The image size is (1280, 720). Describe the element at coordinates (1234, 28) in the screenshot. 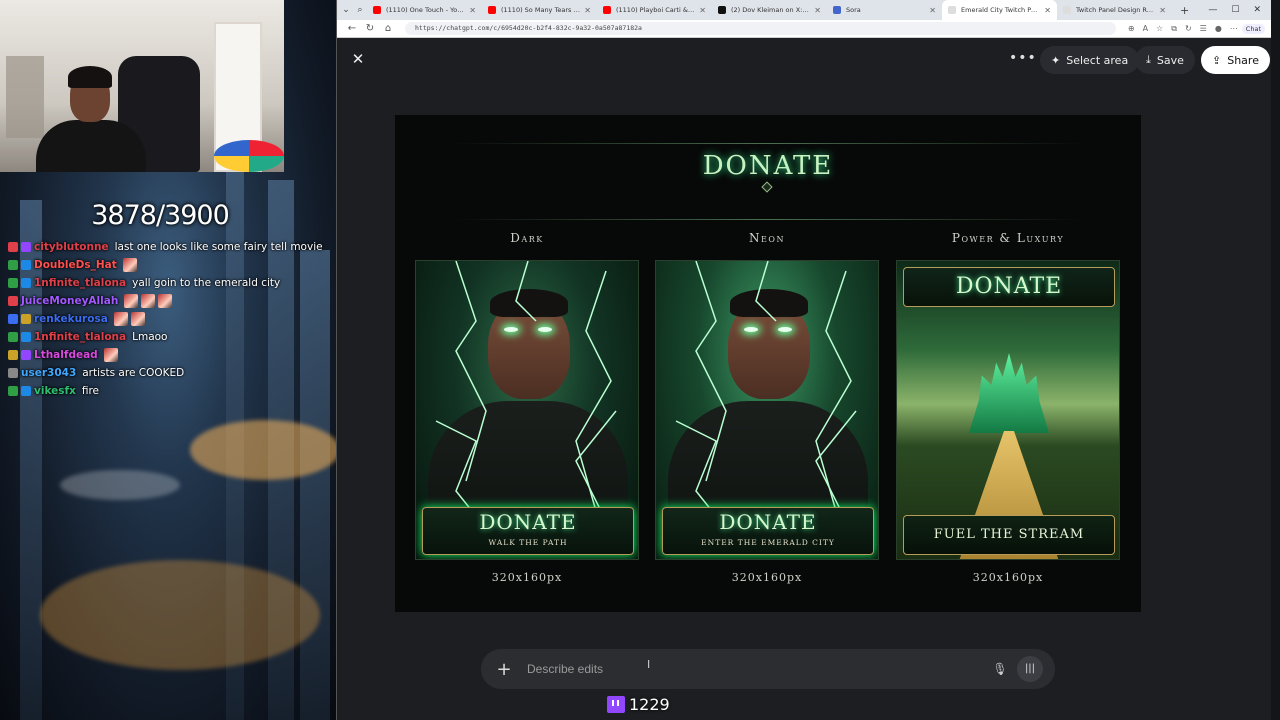

I see `more-icon: ⋯` at that location.